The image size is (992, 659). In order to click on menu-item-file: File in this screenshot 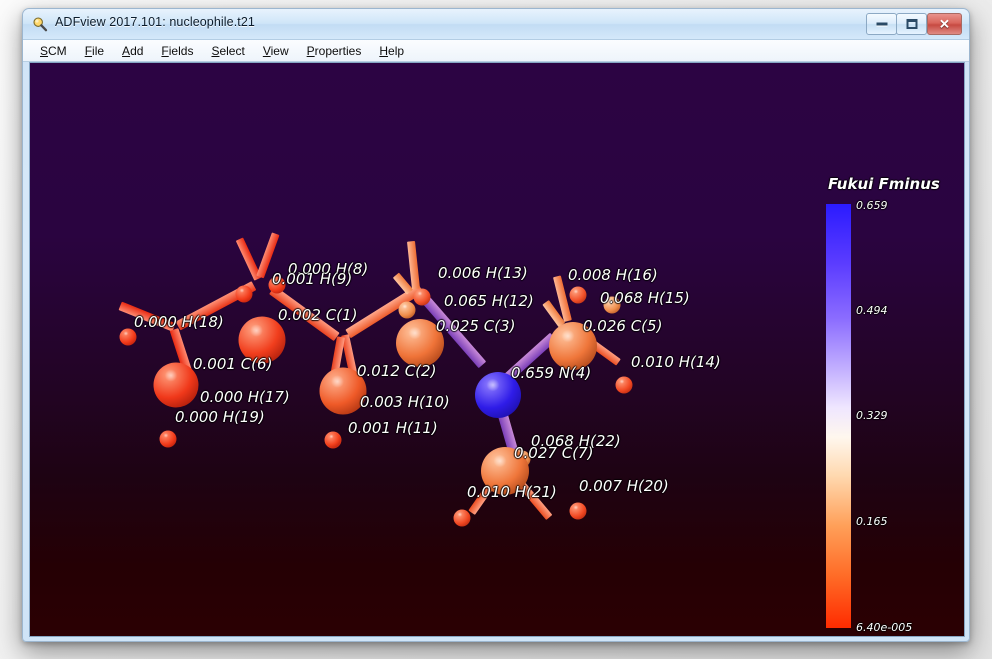, I will do `click(94, 51)`.